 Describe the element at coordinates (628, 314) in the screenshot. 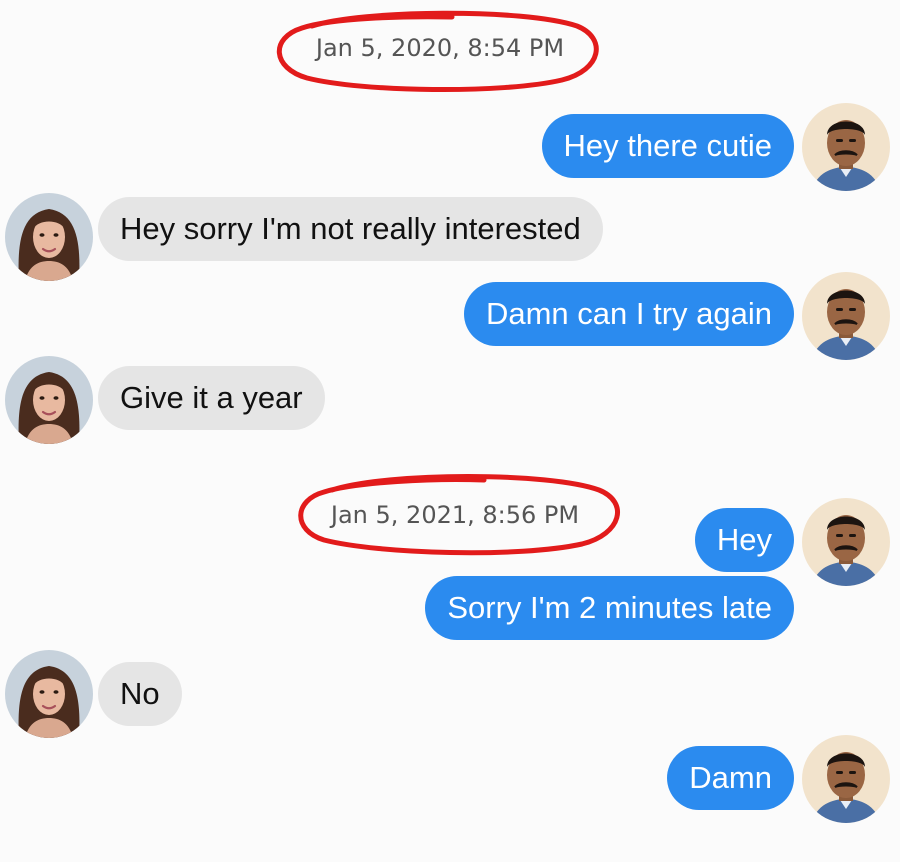

I see `message-bubble-outgoing: Damn can I try again` at that location.